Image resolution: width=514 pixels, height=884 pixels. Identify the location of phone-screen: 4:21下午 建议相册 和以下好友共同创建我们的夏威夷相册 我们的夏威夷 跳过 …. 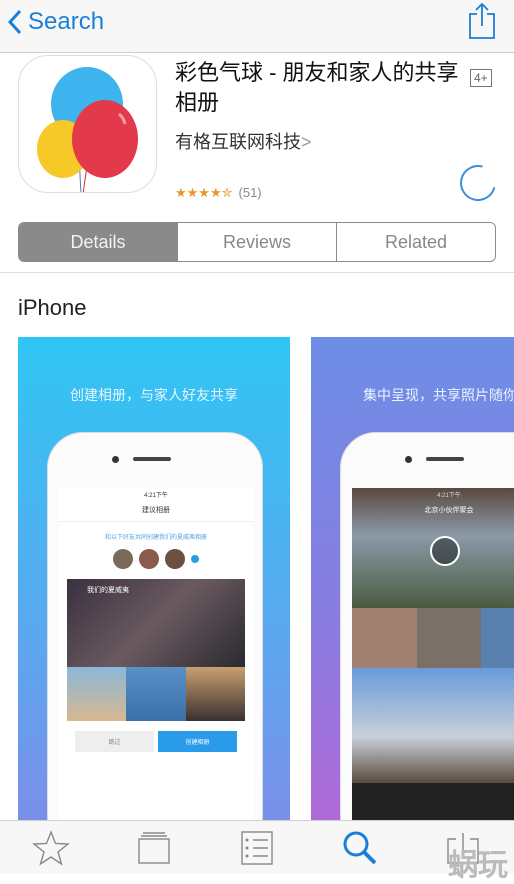
(156, 654).